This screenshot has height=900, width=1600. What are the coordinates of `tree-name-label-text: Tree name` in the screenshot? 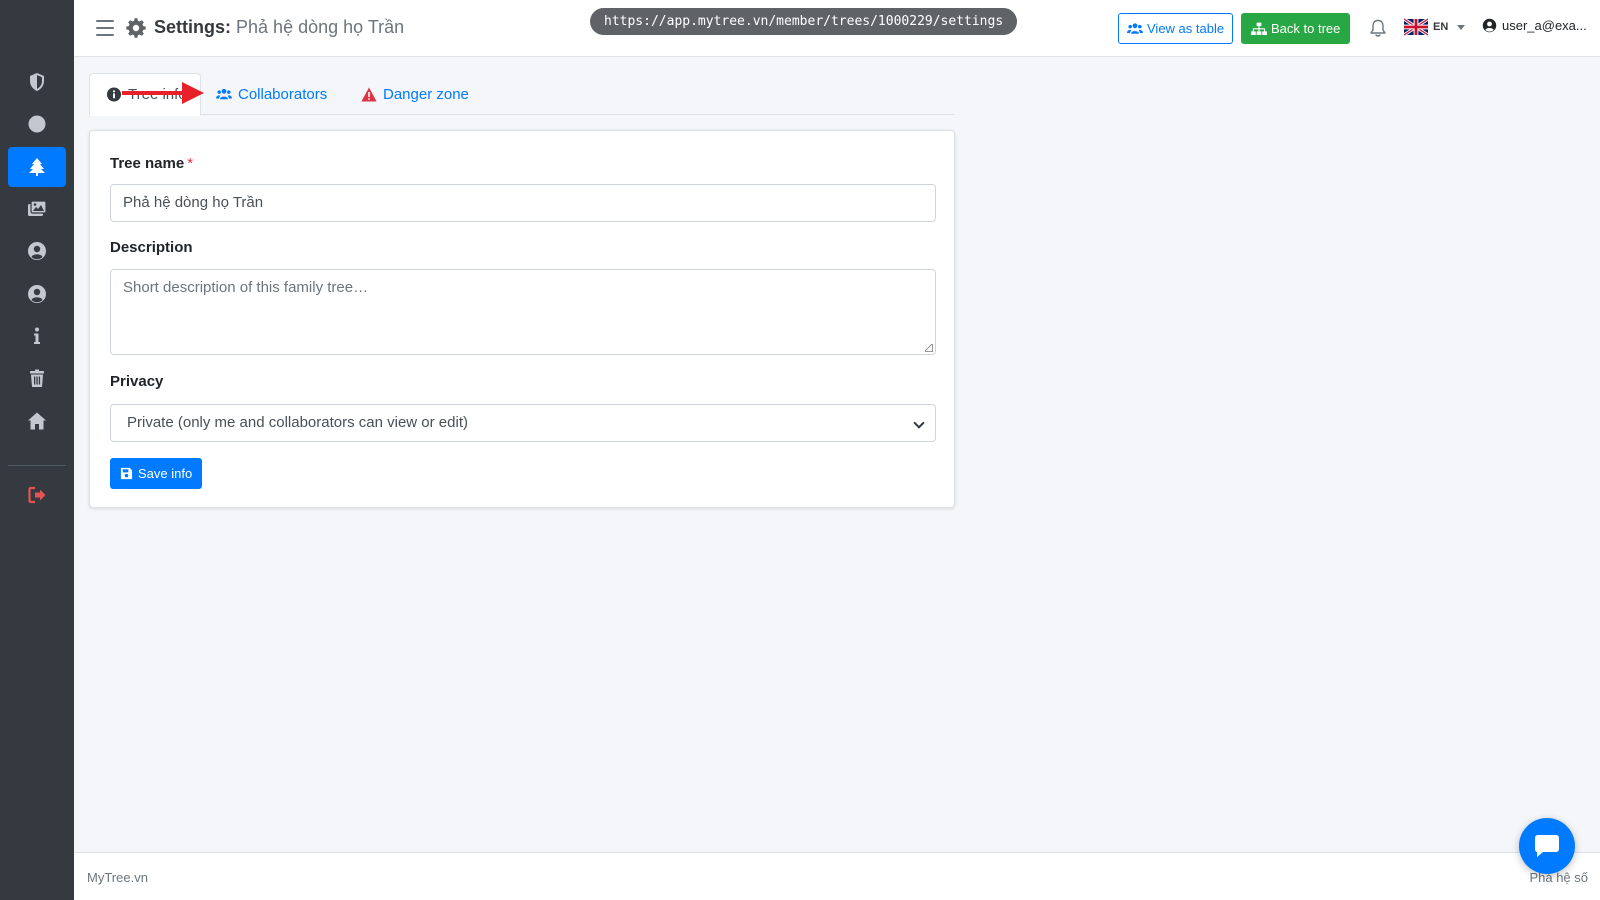 It's located at (147, 163).